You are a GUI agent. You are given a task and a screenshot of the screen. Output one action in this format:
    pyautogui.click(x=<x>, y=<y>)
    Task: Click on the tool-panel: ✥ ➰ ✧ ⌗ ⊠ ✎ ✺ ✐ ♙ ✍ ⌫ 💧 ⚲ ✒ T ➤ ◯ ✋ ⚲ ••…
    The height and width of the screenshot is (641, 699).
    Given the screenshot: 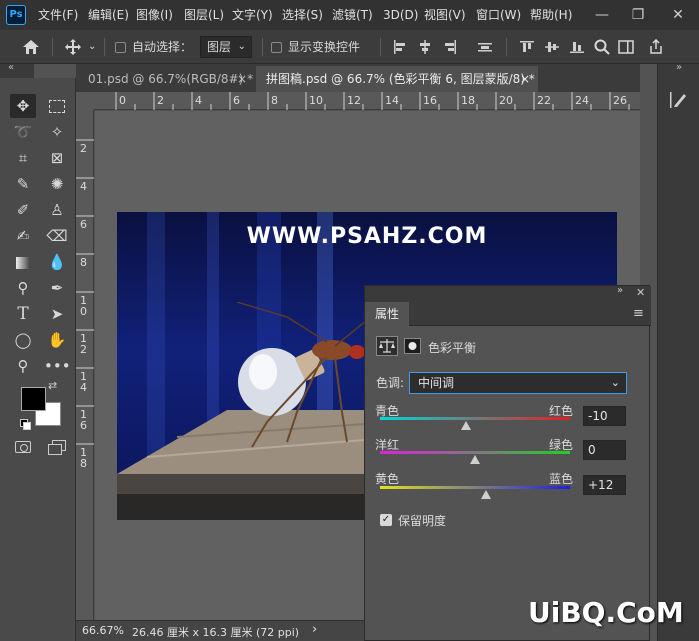 What is the action you would take?
    pyautogui.click(x=38, y=359)
    